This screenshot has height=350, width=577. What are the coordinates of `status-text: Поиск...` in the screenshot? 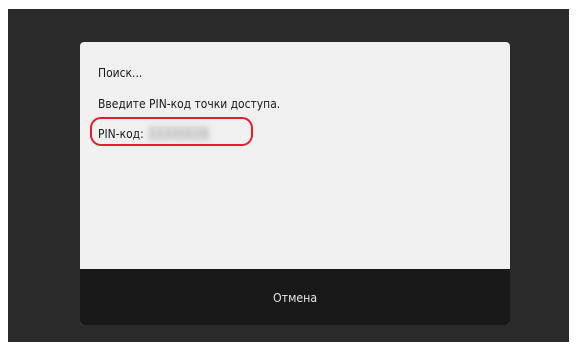 It's located at (120, 72).